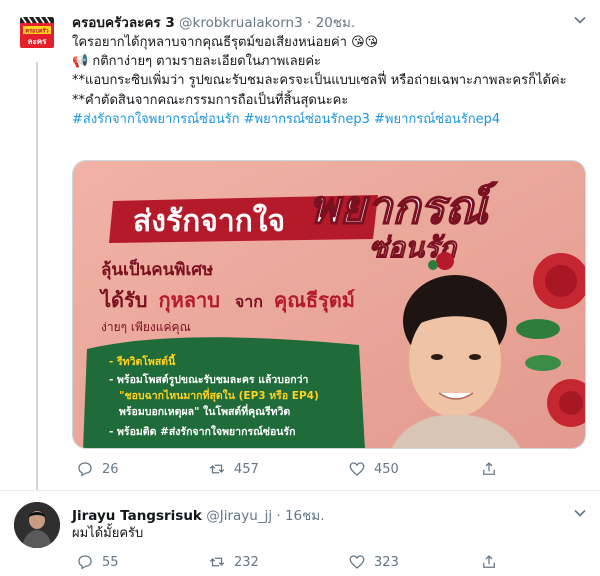 Image resolution: width=600 pixels, height=576 pixels. Describe the element at coordinates (305, 516) in the screenshot. I see `timestamp: 16ชม.` at that location.